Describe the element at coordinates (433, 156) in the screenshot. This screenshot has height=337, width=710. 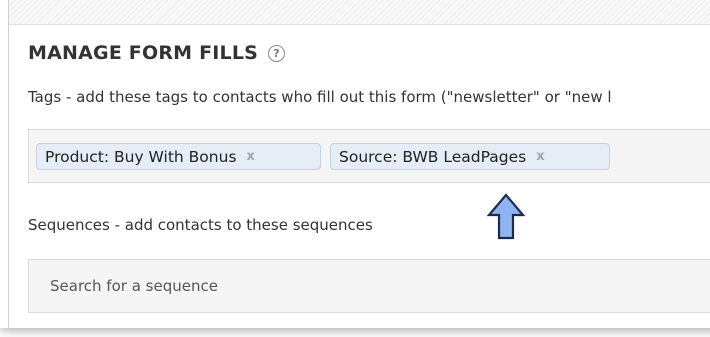
I see `tag-label: Source: BWB LeadPages` at that location.